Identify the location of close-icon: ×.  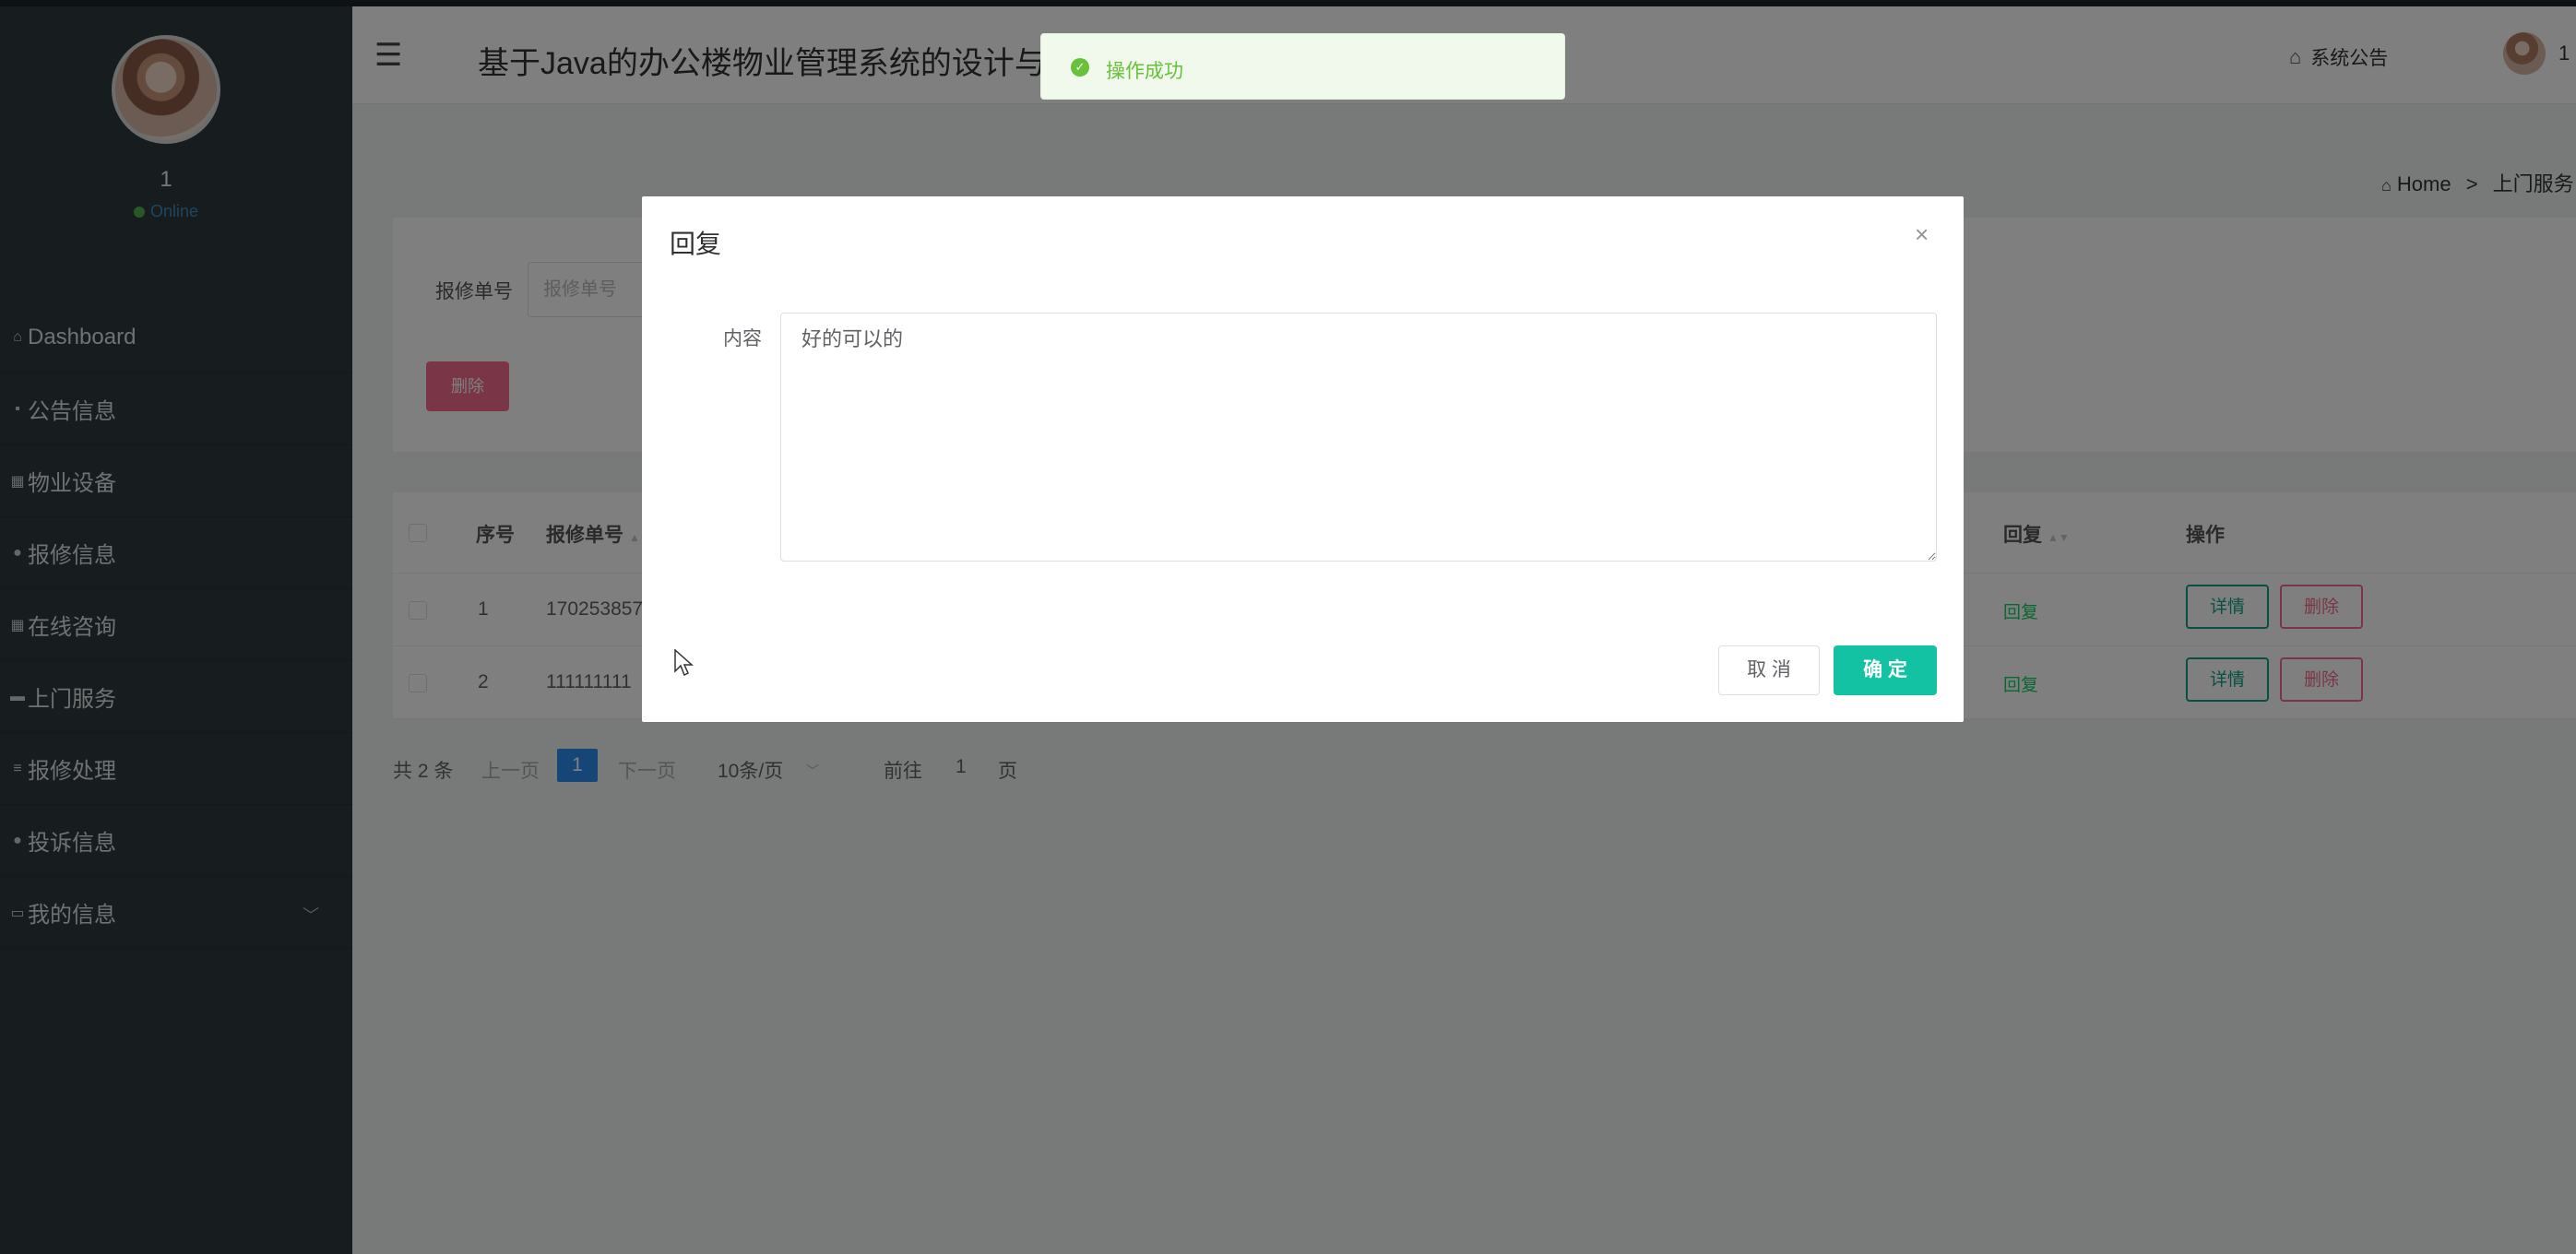
(1922, 234).